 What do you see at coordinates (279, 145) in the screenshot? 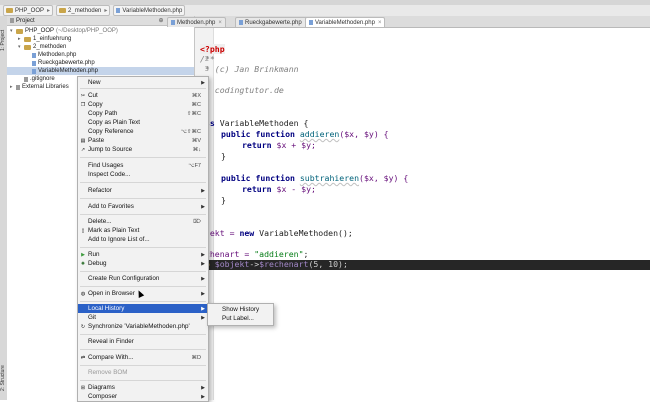
I see `code-line: return $x + $y;` at bounding box center [279, 145].